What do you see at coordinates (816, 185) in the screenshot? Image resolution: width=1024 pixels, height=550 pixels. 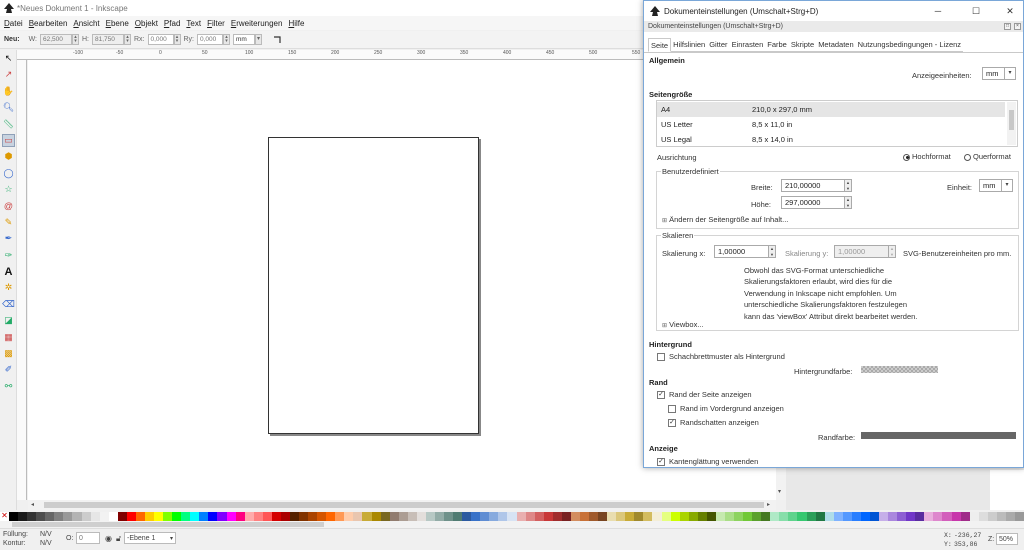 I see `width-field: 210,00000 ▲ ▼` at bounding box center [816, 185].